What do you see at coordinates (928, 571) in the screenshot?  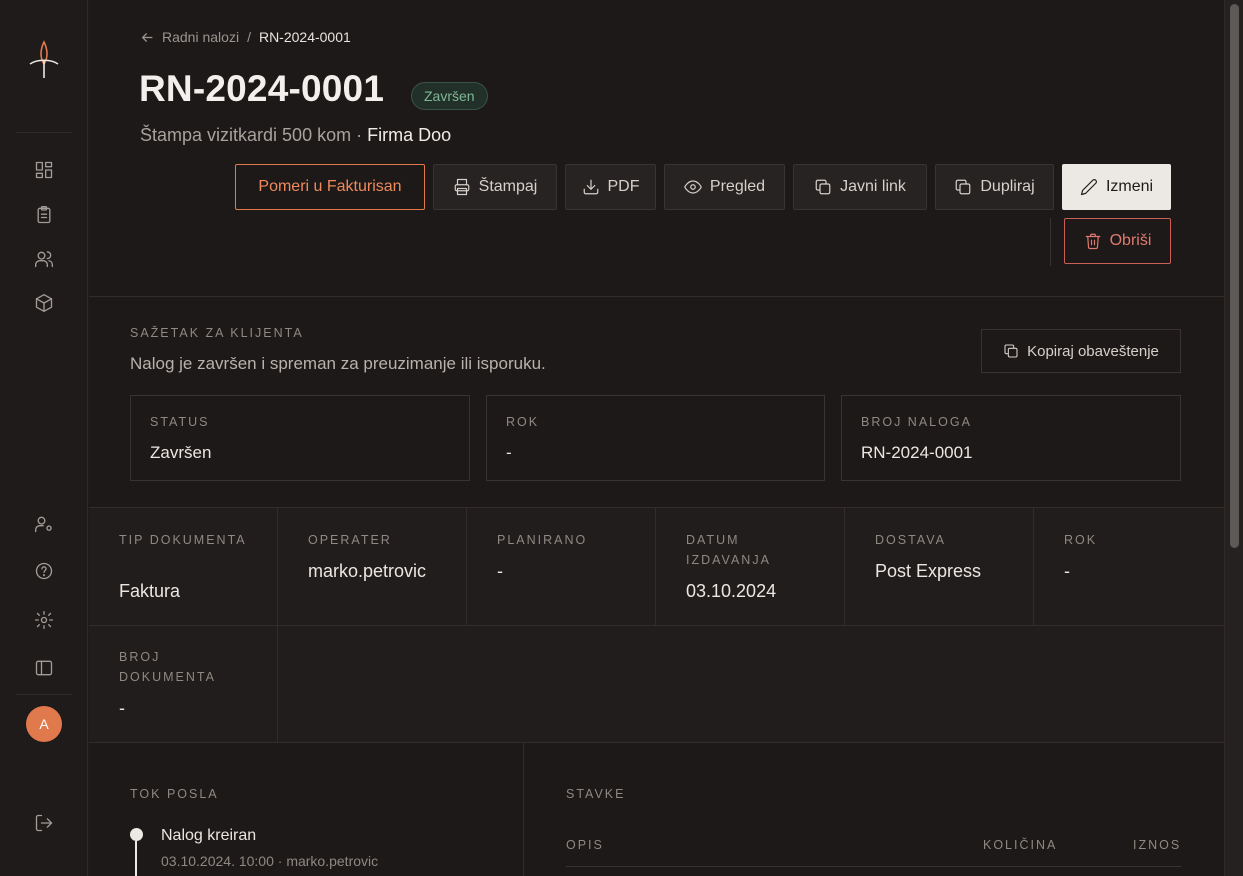 I see `meta-value: Post Express` at bounding box center [928, 571].